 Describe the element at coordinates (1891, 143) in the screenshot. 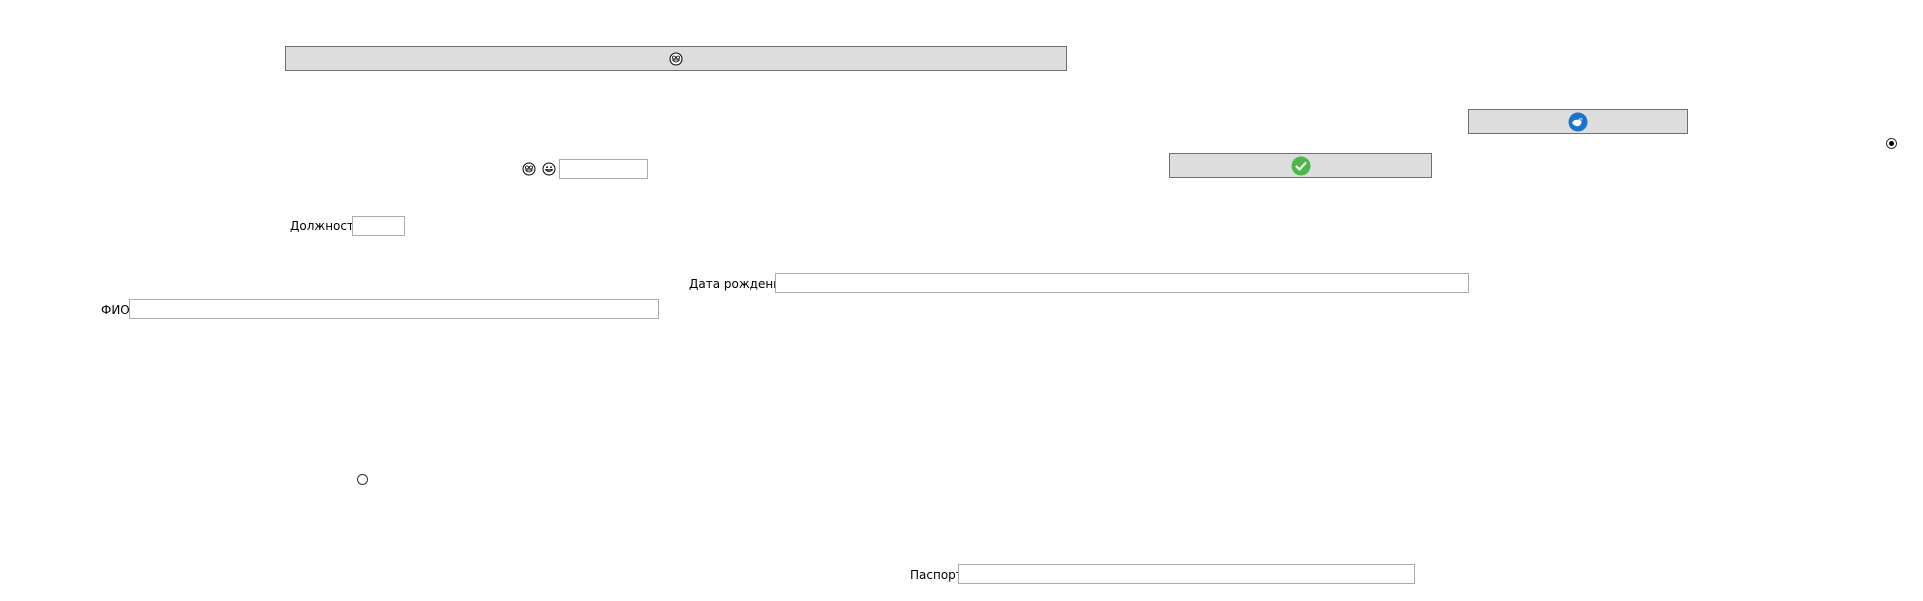

I see `right-radio-button` at that location.